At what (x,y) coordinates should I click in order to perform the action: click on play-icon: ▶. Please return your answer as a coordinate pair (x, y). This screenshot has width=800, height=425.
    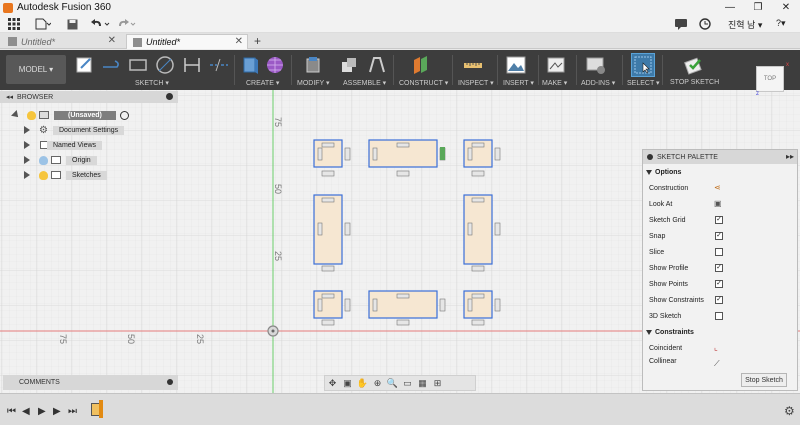
    Looking at the image, I should click on (42, 411).